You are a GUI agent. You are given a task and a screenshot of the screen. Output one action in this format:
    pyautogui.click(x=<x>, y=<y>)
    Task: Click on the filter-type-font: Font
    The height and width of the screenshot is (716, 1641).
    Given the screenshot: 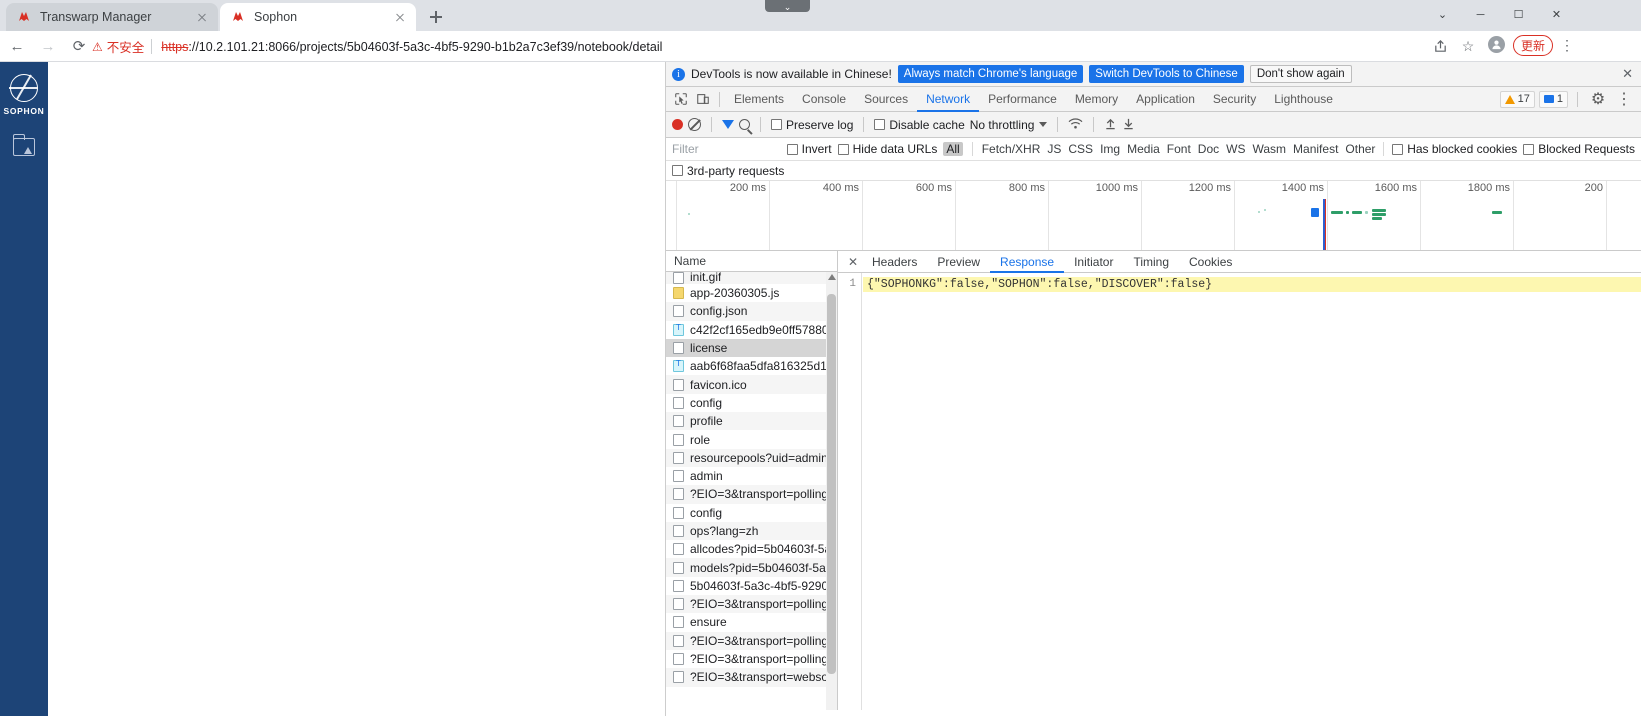 What is the action you would take?
    pyautogui.click(x=1179, y=149)
    